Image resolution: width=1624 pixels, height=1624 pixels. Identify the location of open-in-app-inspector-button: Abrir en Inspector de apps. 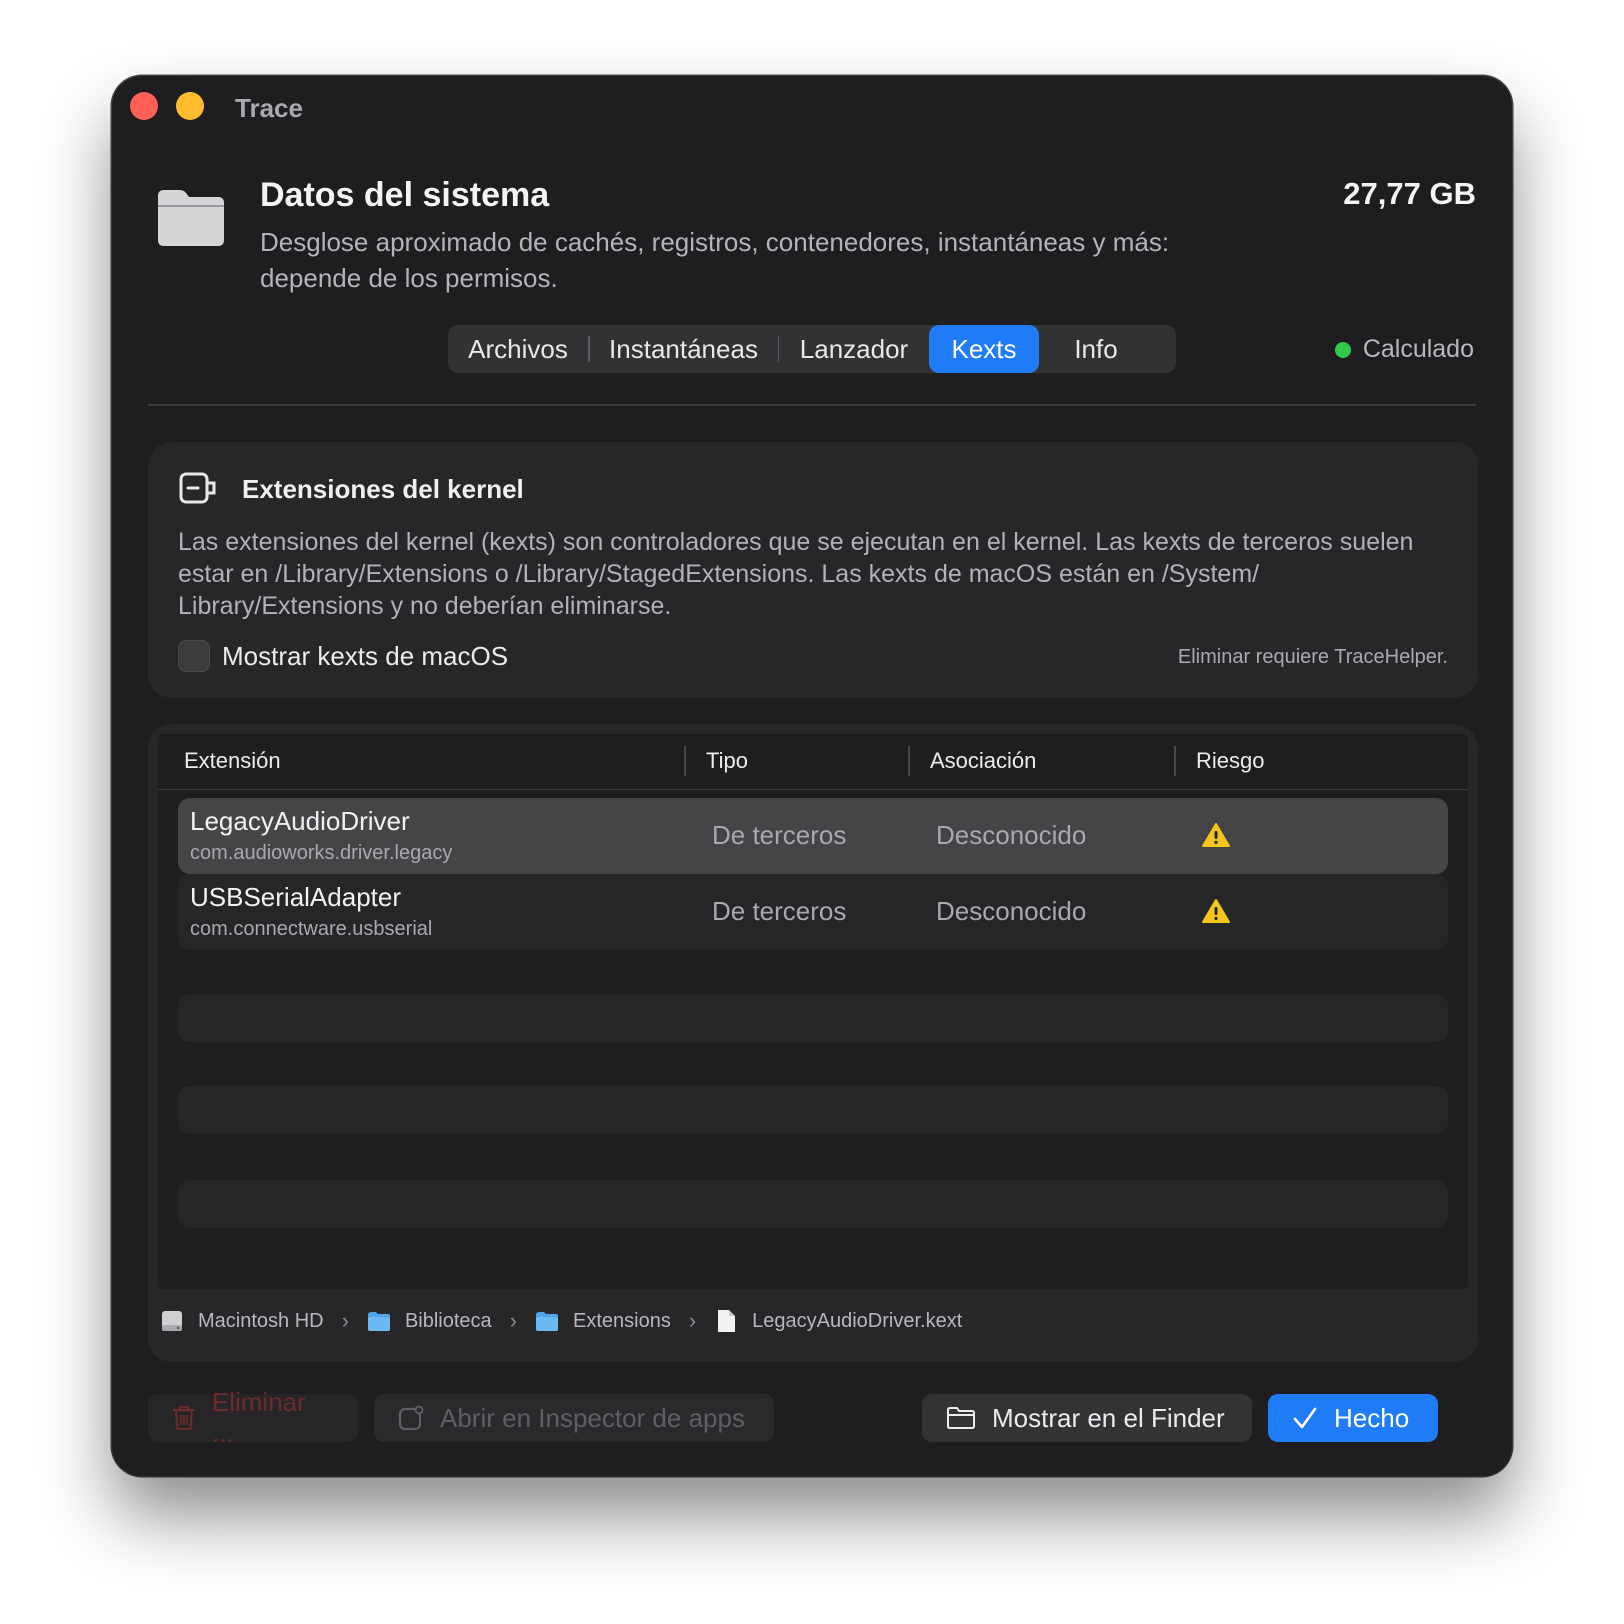
(574, 1418).